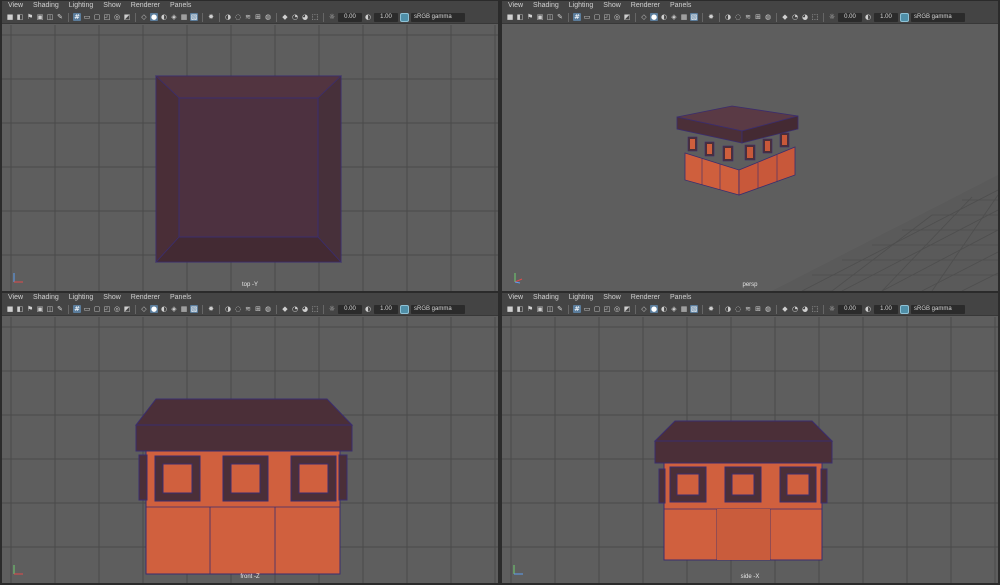  Describe the element at coordinates (785, 17) in the screenshot. I see `isolate-select-icon: ◆` at that location.